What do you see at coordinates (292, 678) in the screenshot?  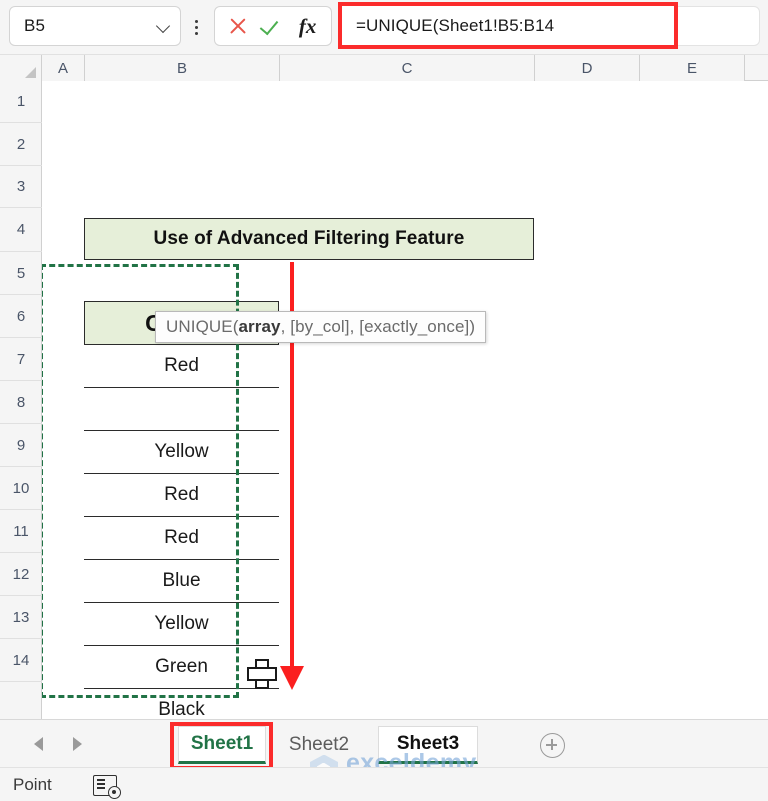 I see `down-arrow-annotation-head` at bounding box center [292, 678].